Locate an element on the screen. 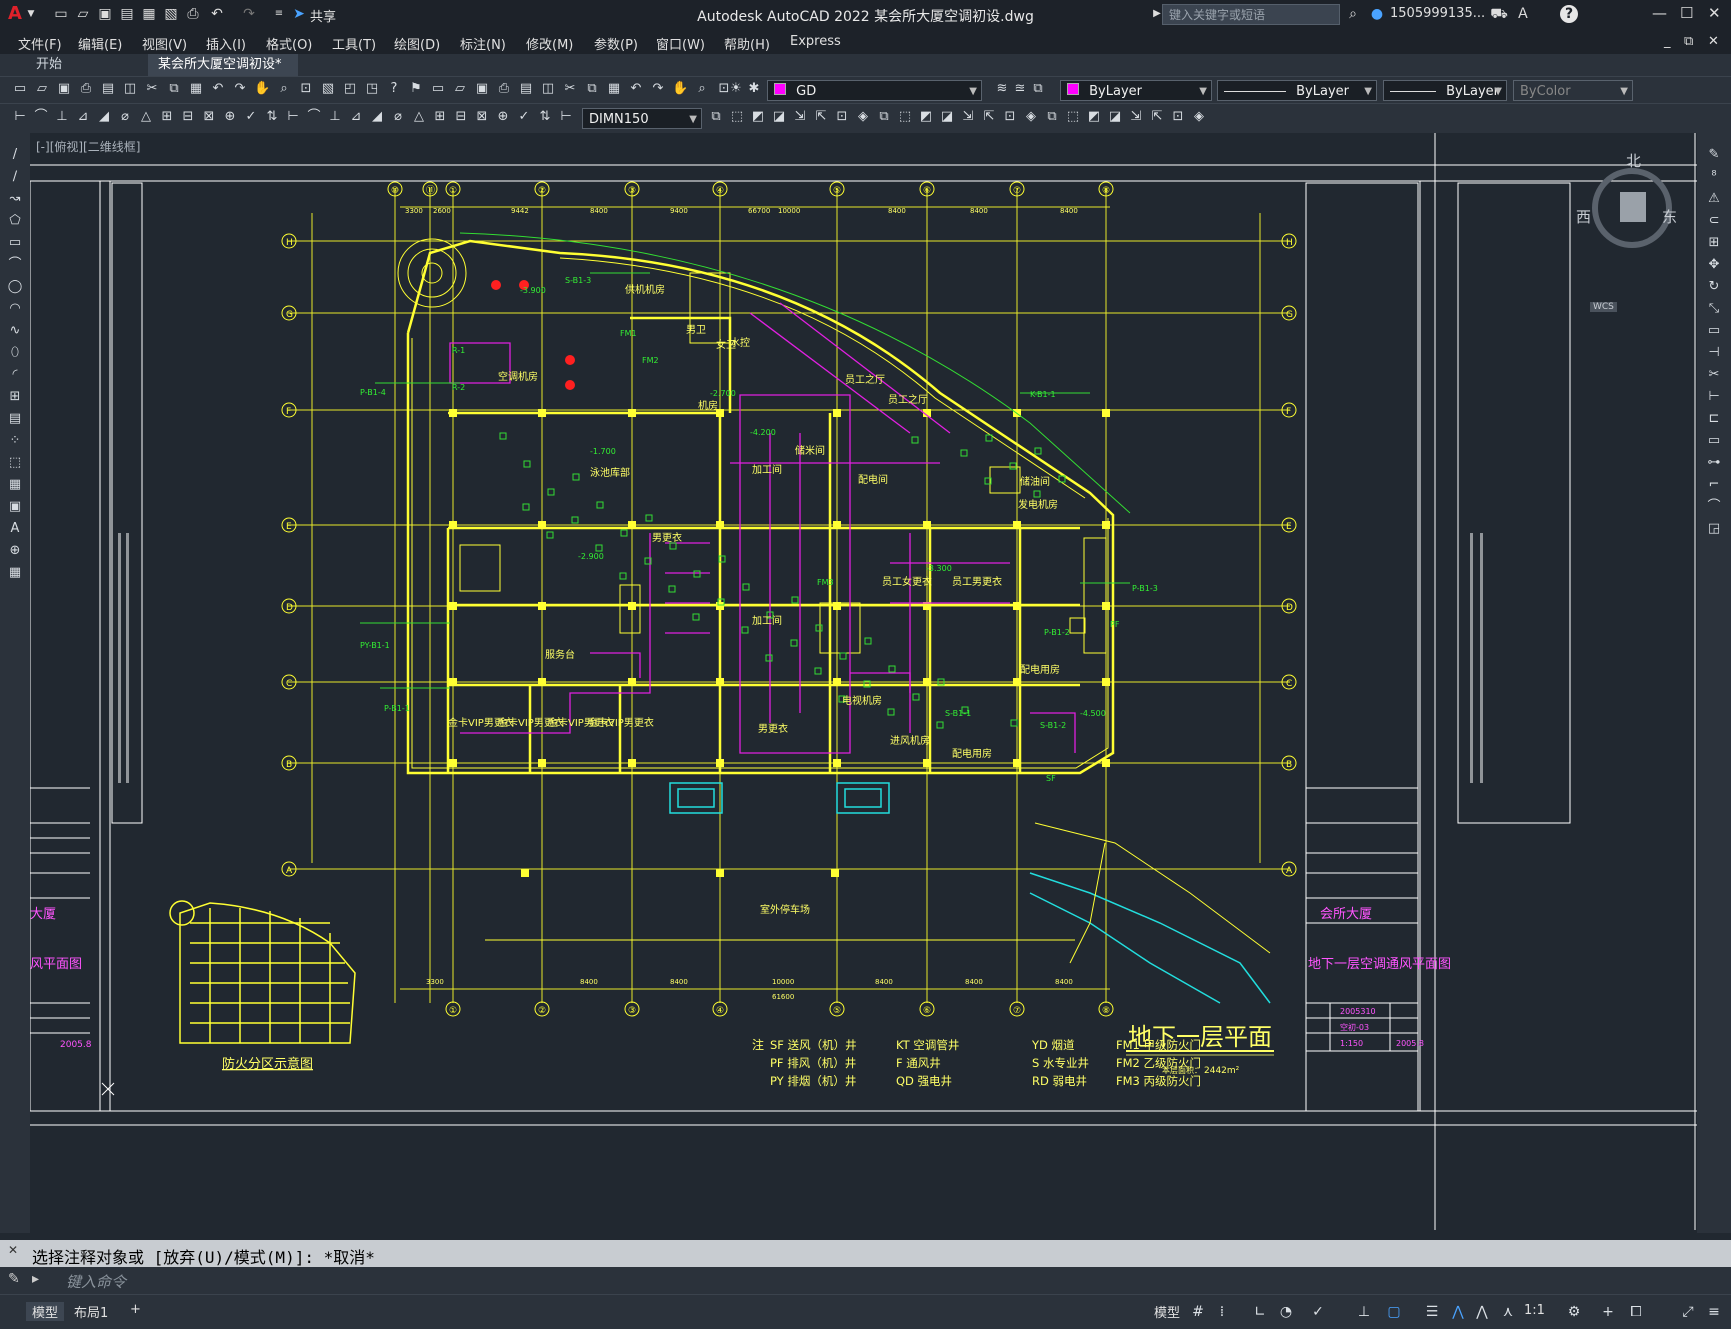 This screenshot has width=1731, height=1329. toolbar1-11-icon: ✋ is located at coordinates (262, 89).